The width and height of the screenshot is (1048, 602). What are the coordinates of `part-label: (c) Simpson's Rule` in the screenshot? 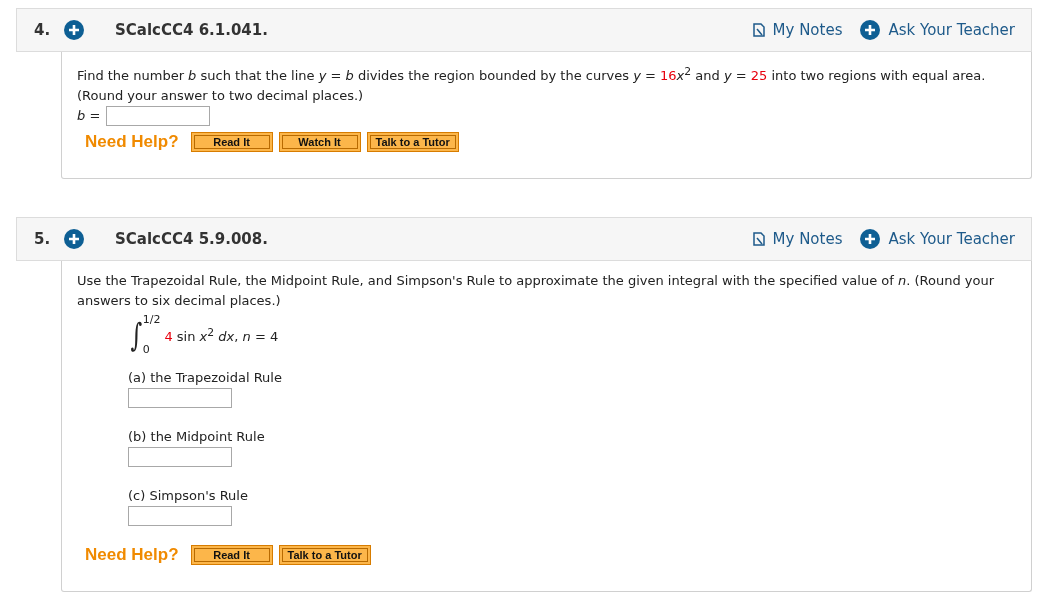 It's located at (188, 496).